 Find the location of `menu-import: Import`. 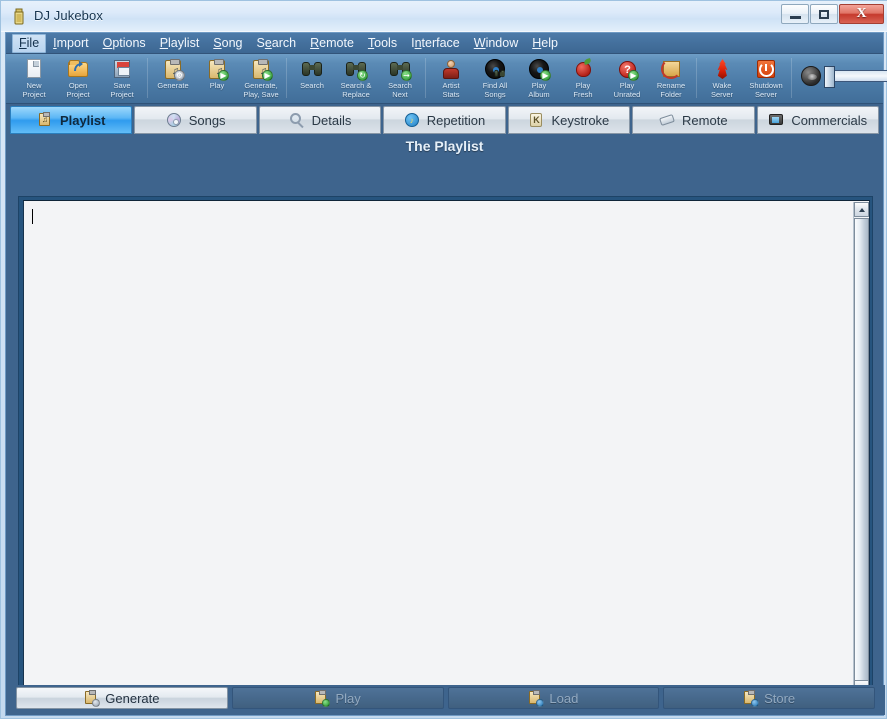

menu-import: Import is located at coordinates (70, 43).